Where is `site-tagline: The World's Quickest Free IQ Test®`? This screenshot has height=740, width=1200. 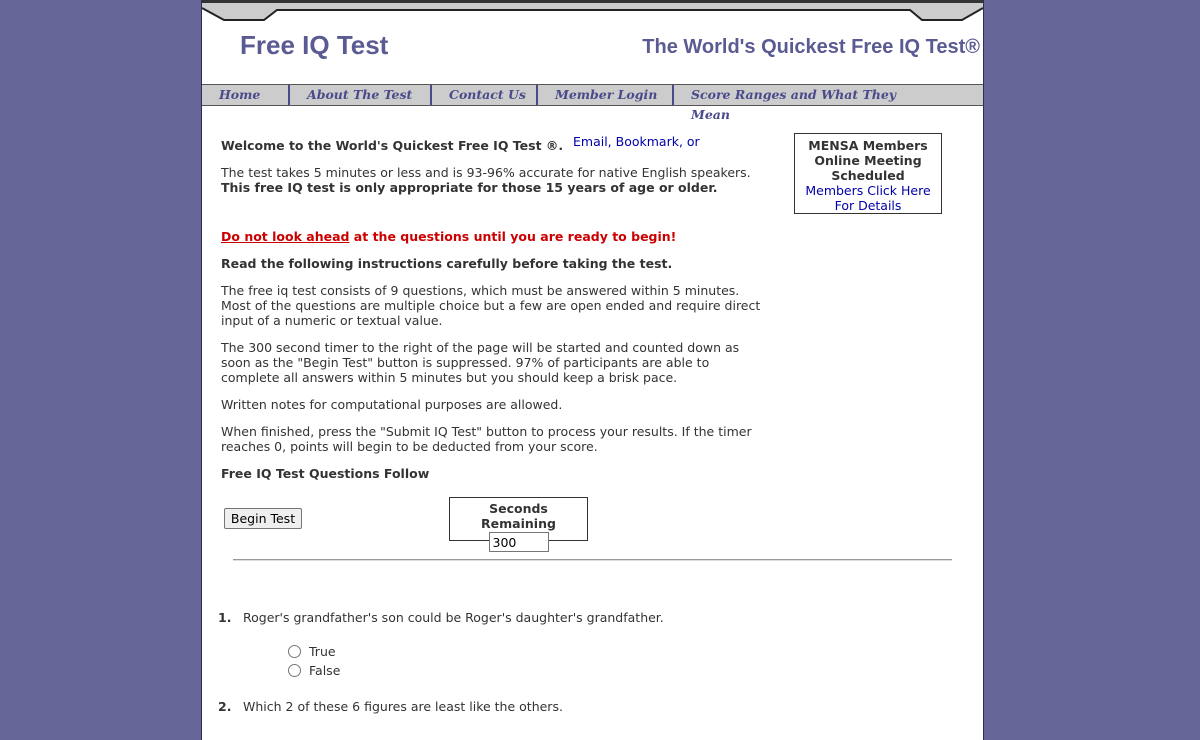
site-tagline: The World's Quickest Free IQ Test® is located at coordinates (811, 47).